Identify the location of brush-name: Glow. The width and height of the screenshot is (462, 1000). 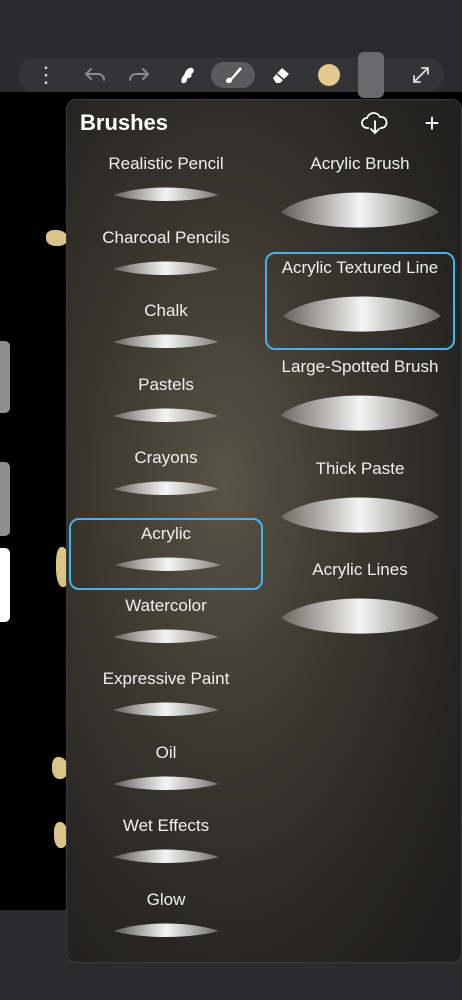
(166, 899).